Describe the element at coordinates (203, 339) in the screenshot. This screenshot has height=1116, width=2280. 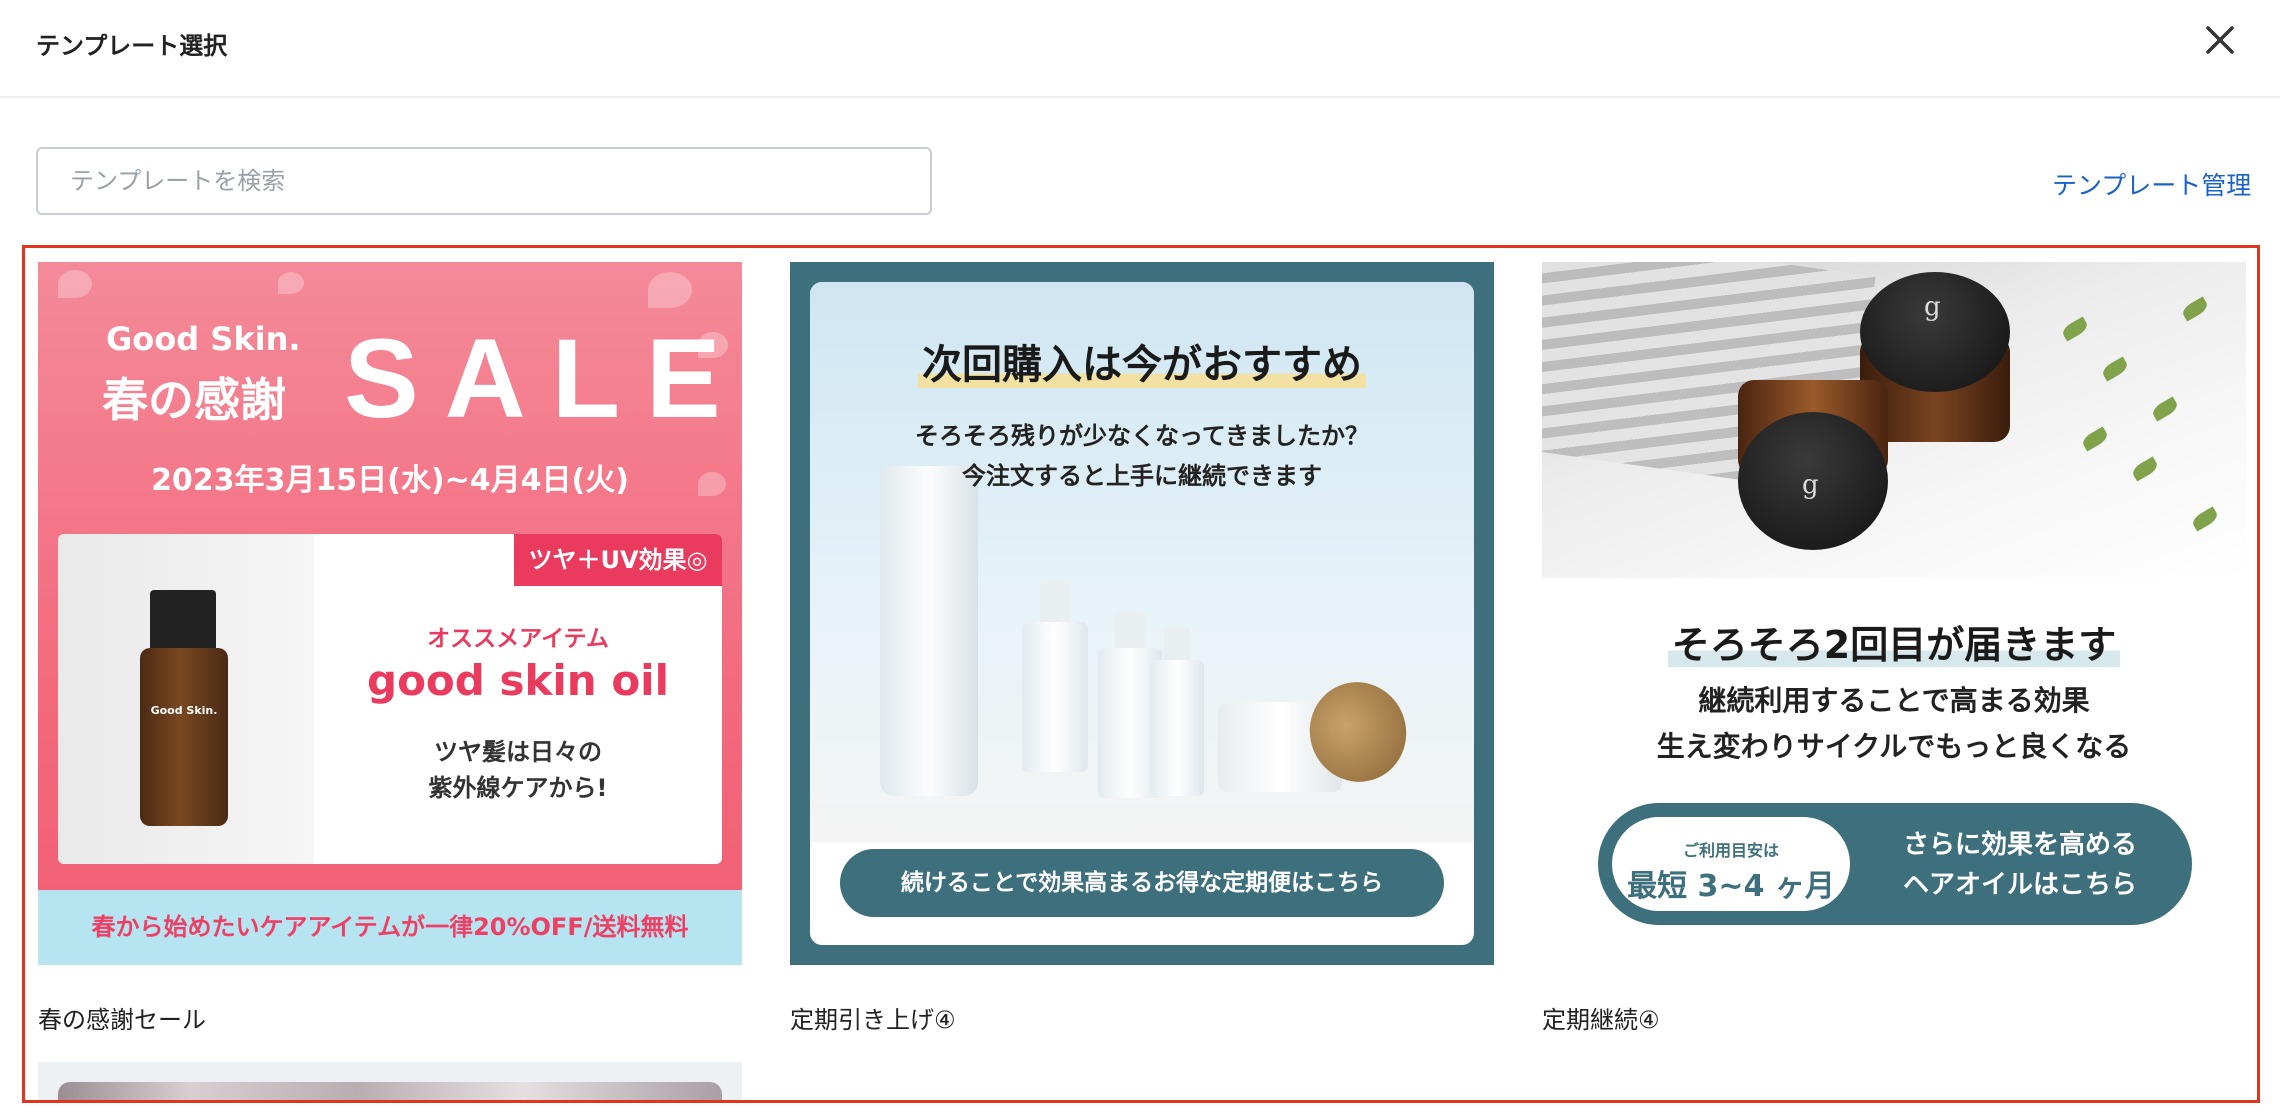
I see `banner-brand: Good Skin.` at that location.